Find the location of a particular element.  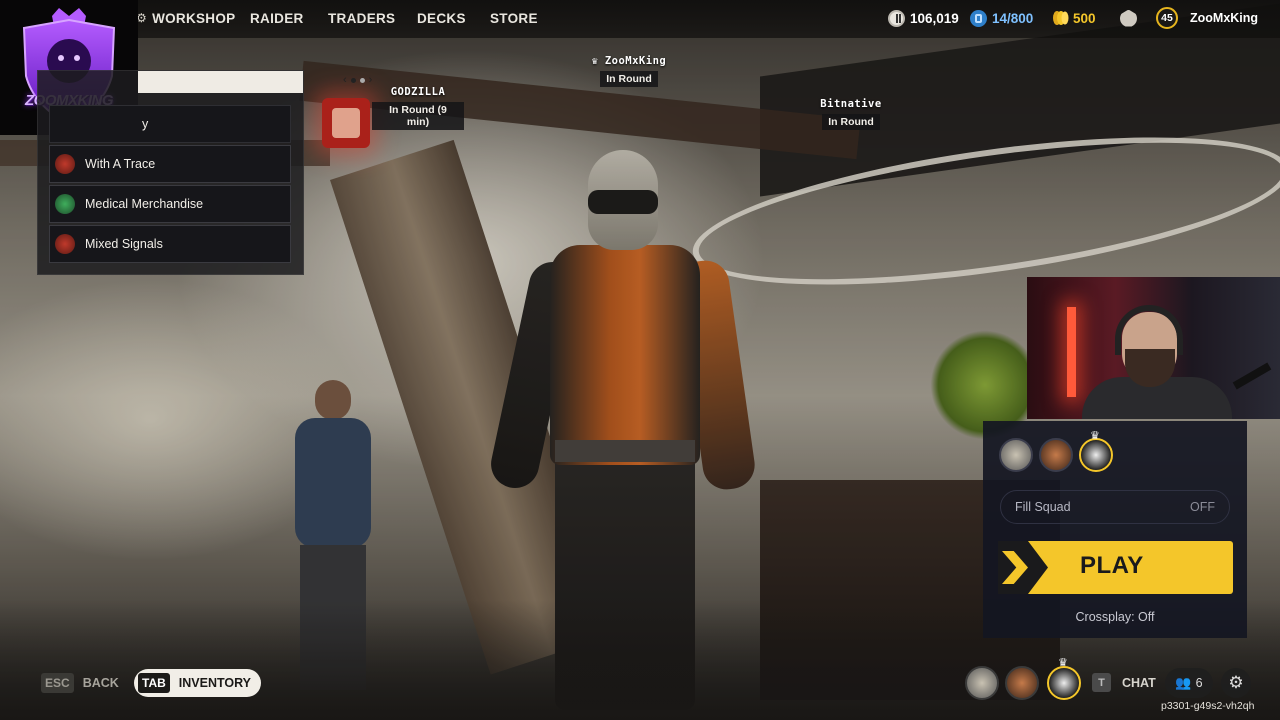

tokens-value: 14/800 is located at coordinates (1013, 18).